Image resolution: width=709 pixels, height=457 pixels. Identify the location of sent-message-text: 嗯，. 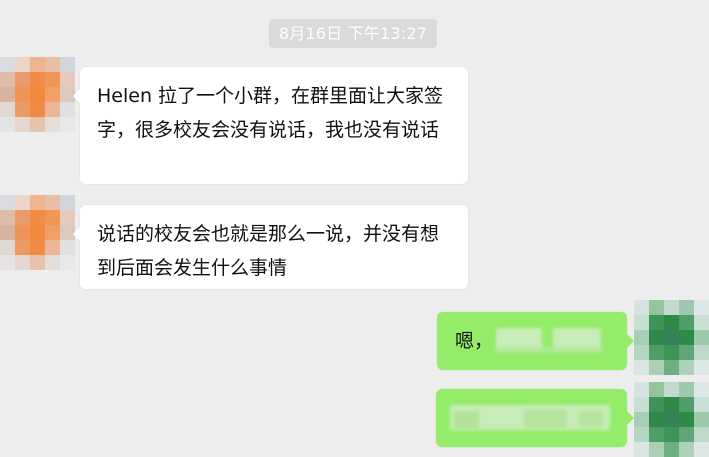
(474, 341).